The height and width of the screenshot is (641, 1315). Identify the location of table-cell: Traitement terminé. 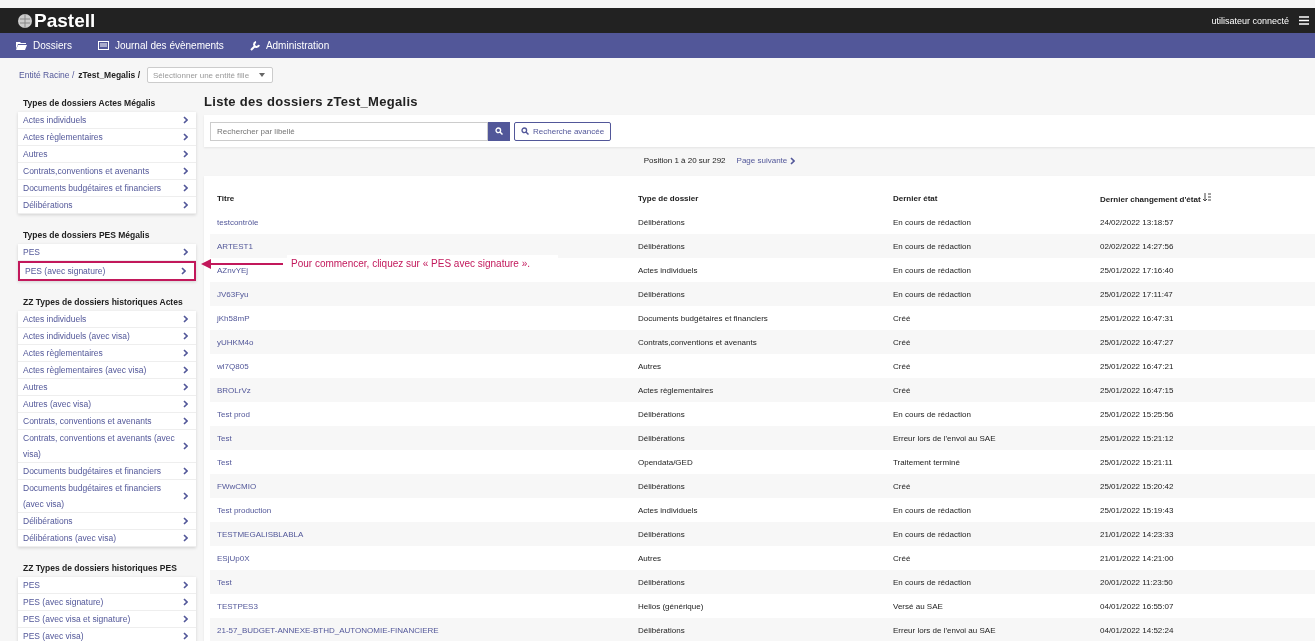
(926, 462).